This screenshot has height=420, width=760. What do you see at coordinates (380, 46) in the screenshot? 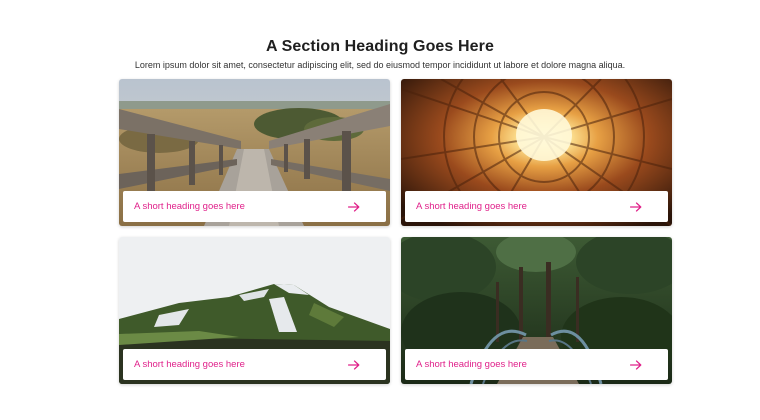
I see `section-heading: A Section Heading Goes Here` at bounding box center [380, 46].